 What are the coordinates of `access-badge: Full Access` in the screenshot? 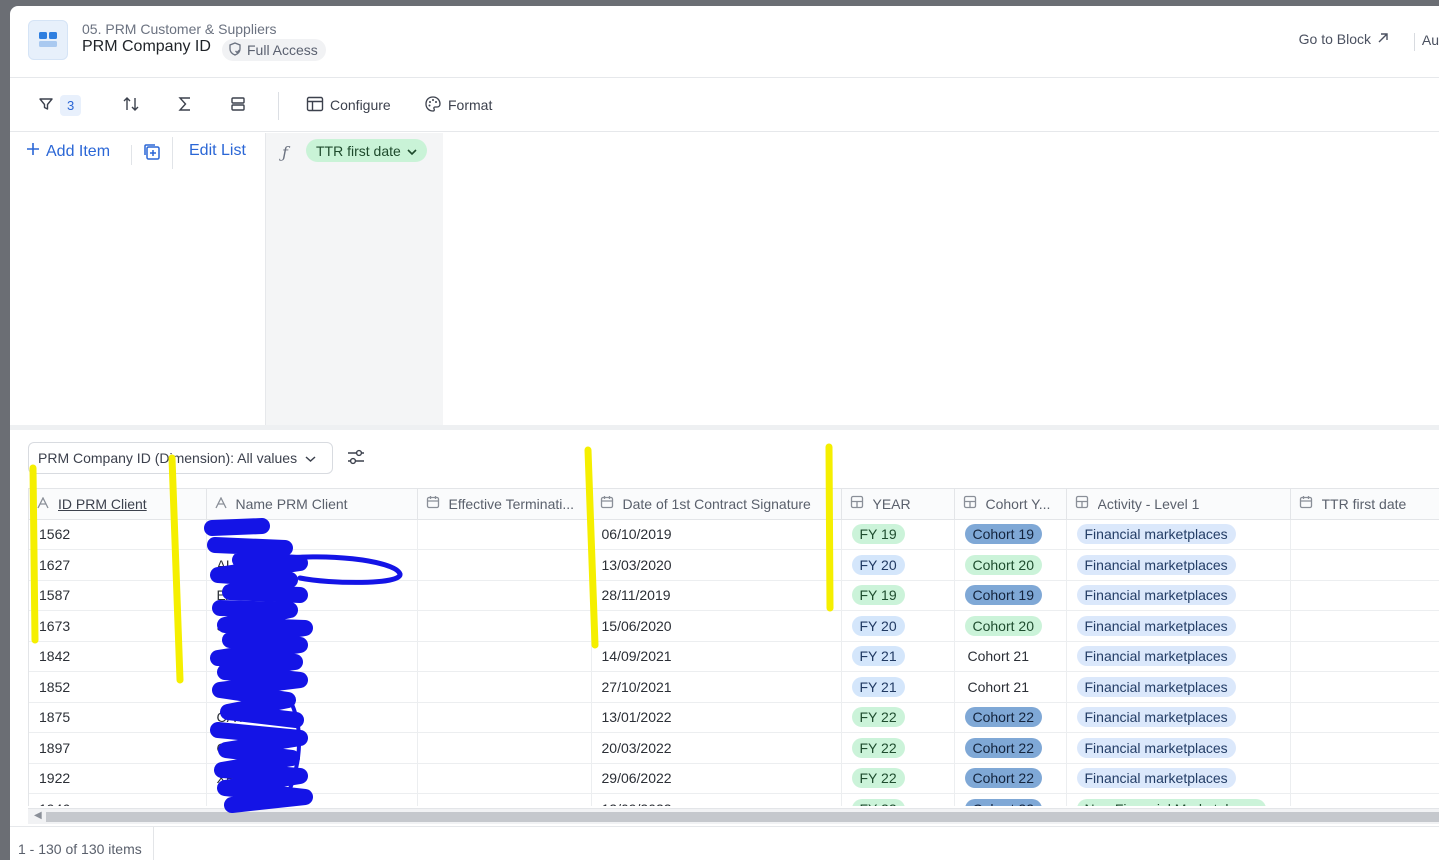 It's located at (274, 50).